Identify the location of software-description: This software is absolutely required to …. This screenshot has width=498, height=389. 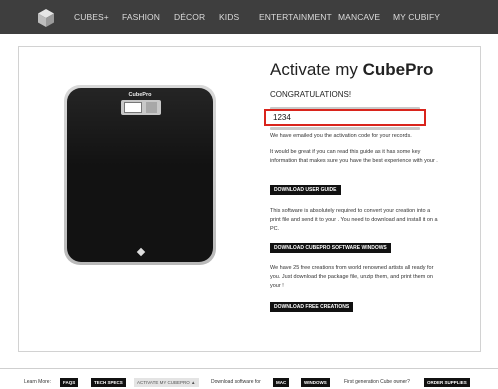
(354, 220).